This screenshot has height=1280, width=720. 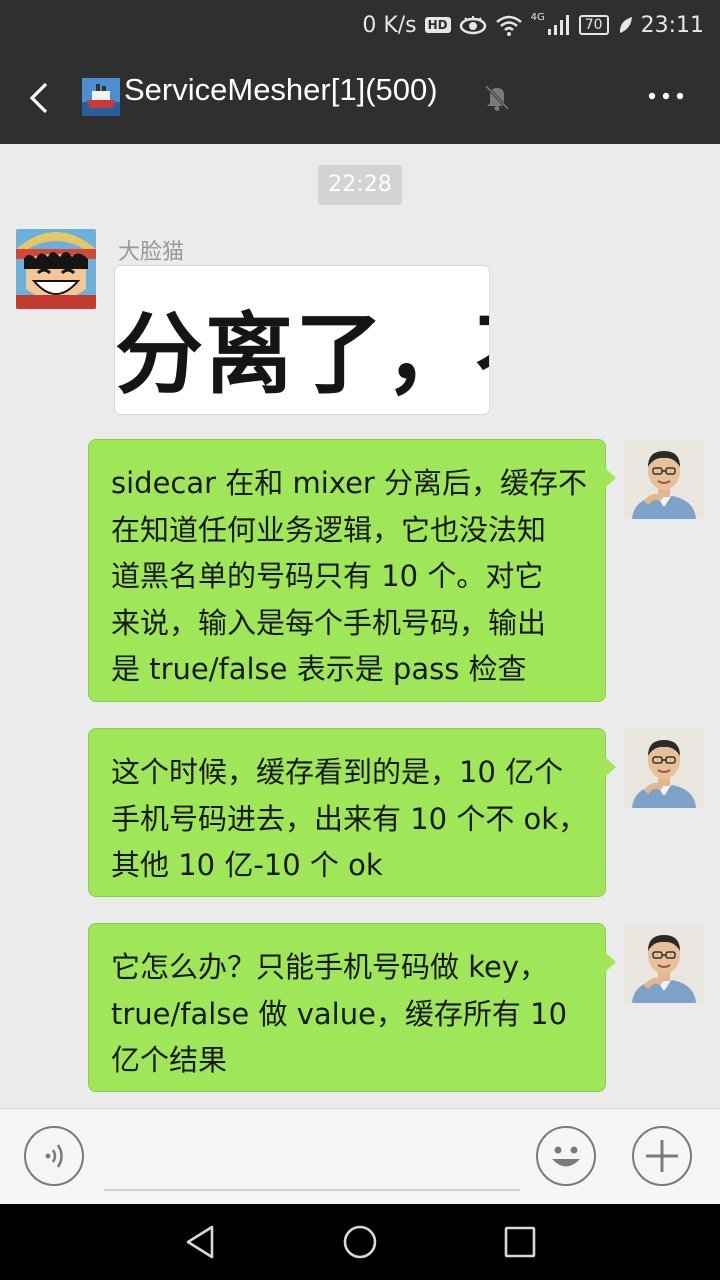 I want to click on leaf-icon, so click(x=625, y=25).